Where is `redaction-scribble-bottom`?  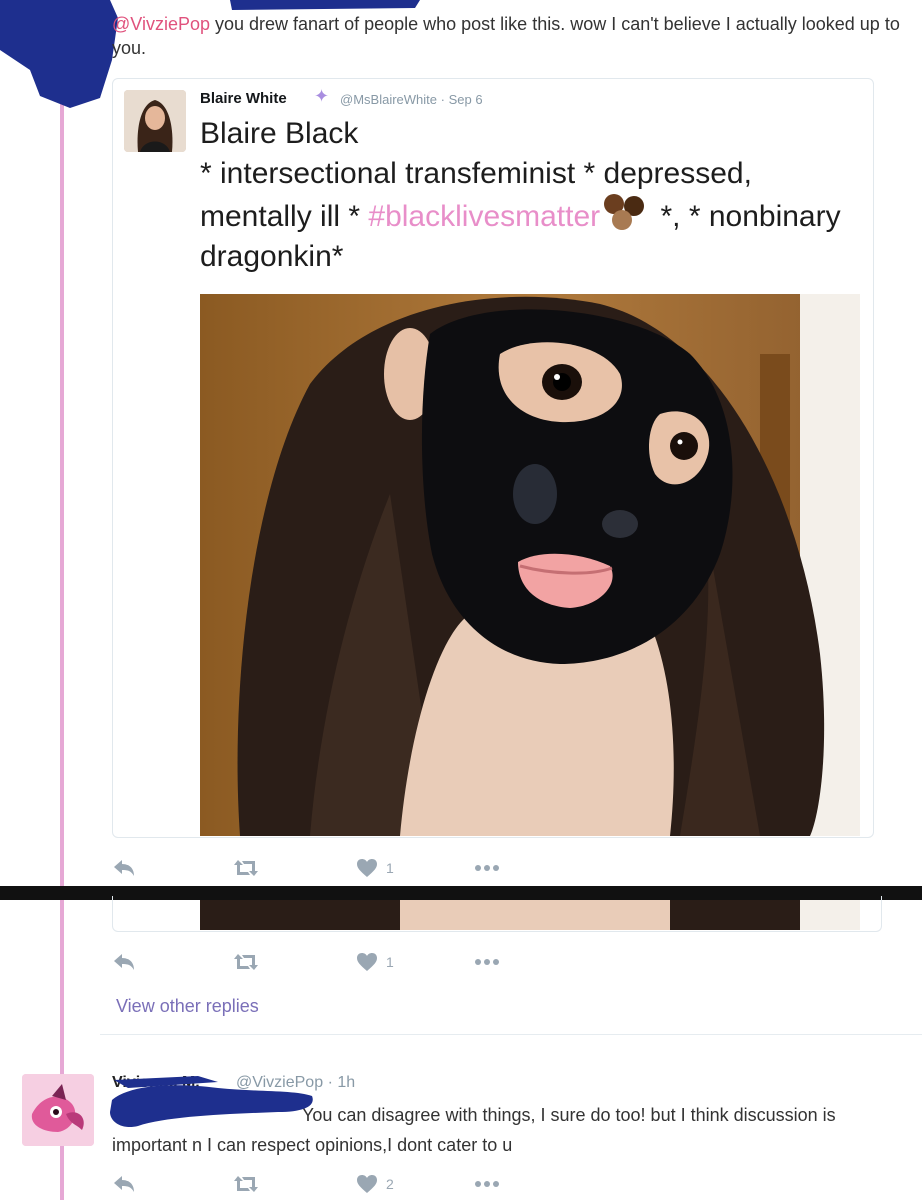 redaction-scribble-bottom is located at coordinates (211, 1102).